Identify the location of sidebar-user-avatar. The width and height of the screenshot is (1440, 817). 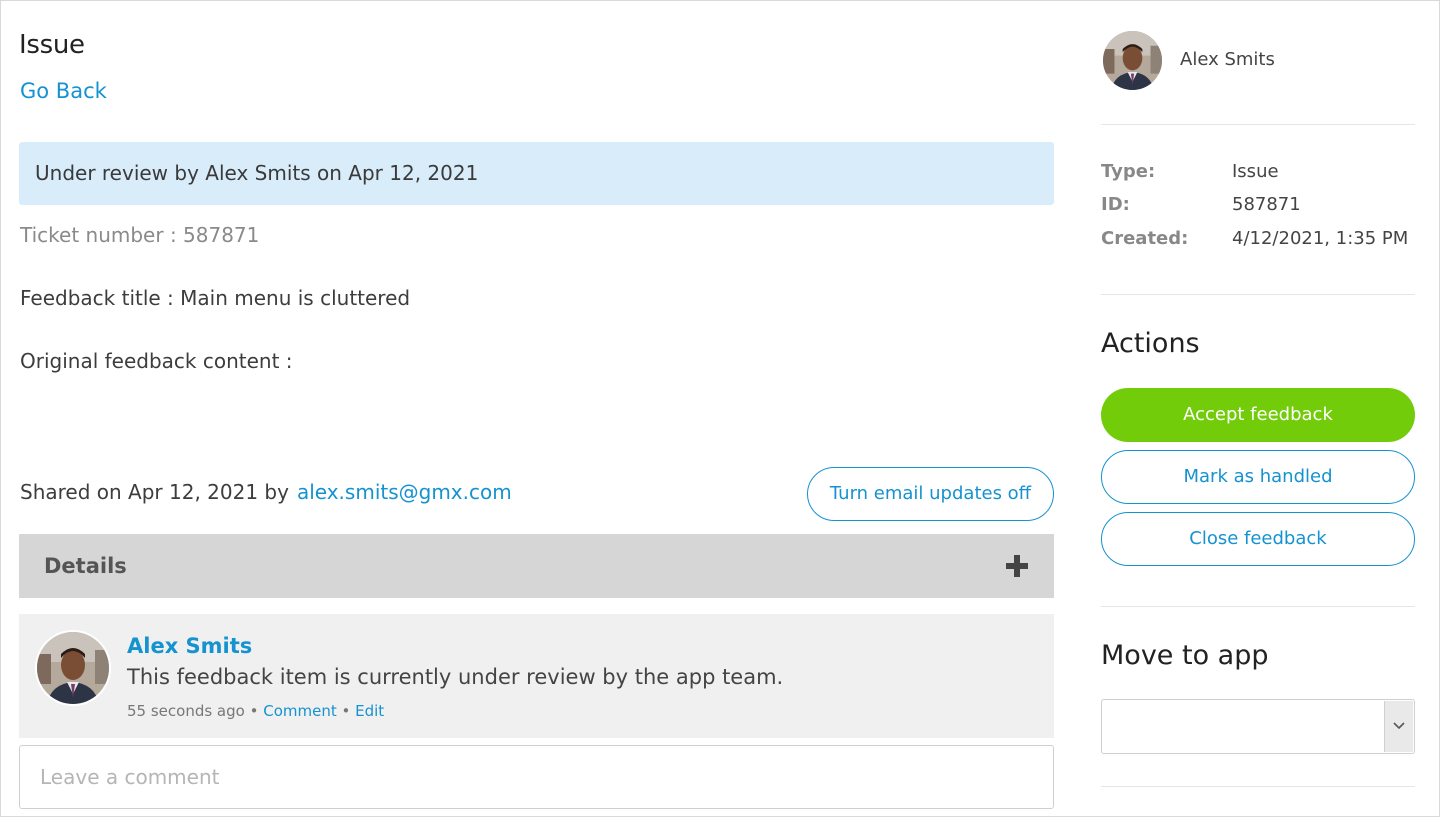
(1132, 60).